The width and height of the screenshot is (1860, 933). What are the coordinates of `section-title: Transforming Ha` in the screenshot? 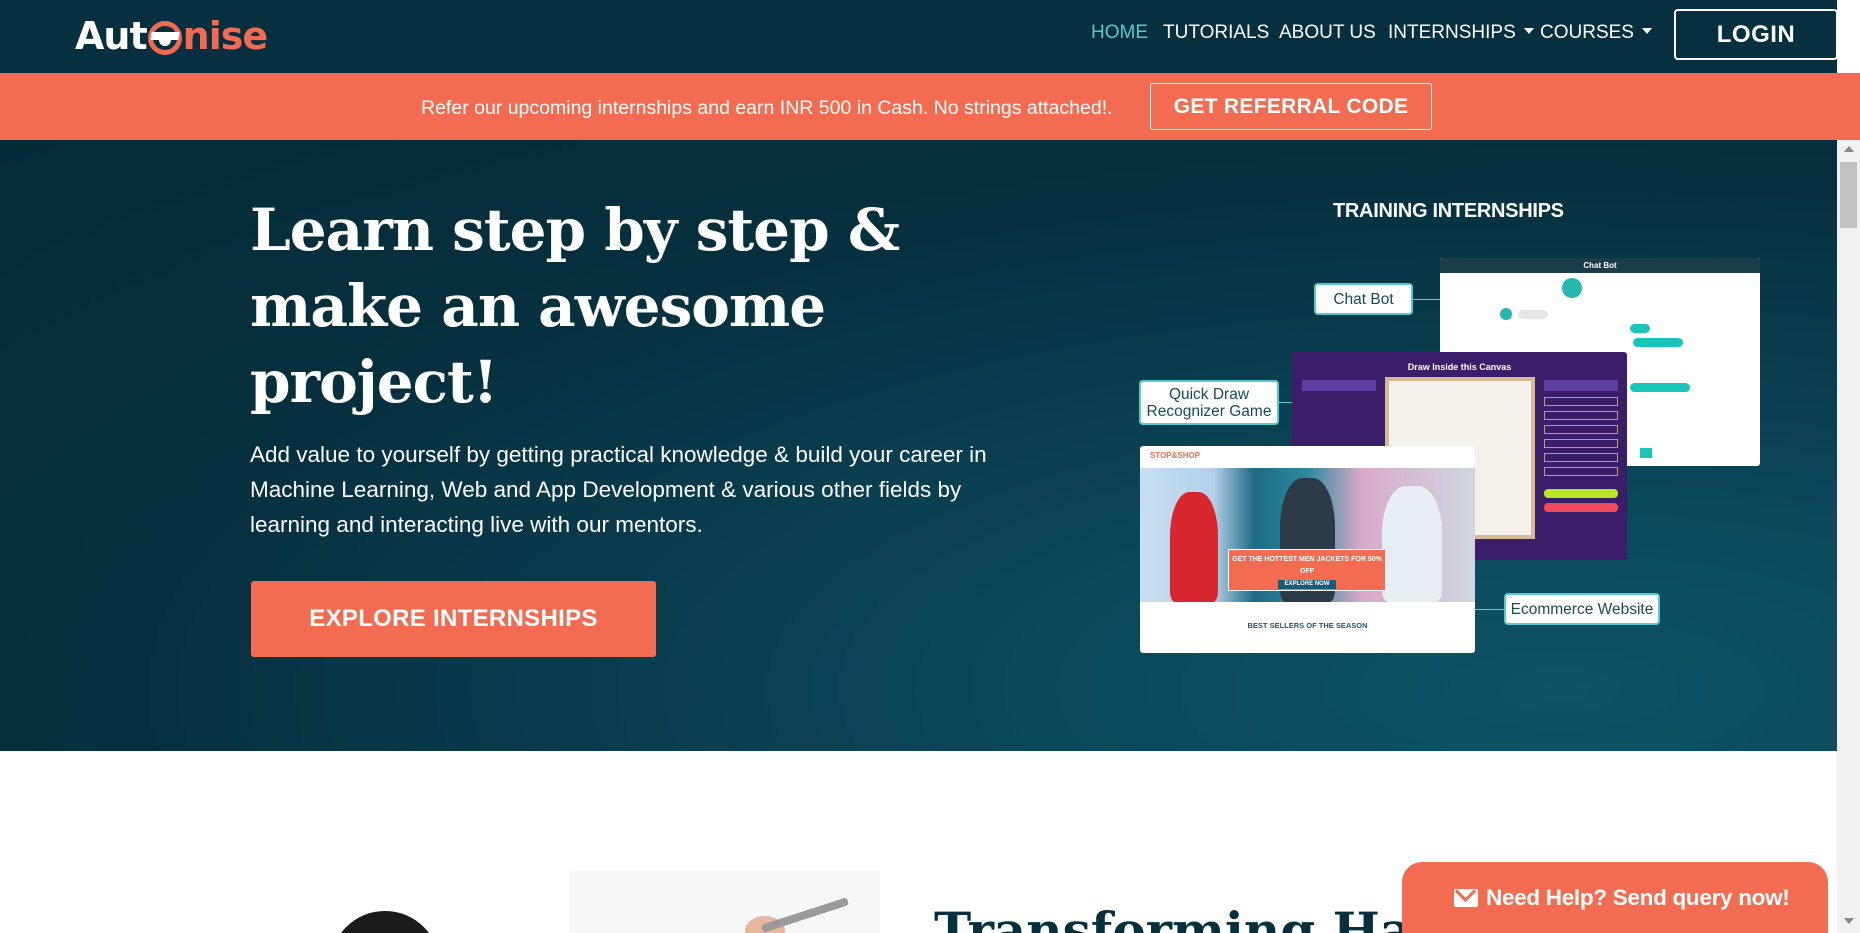 It's located at (1173, 917).